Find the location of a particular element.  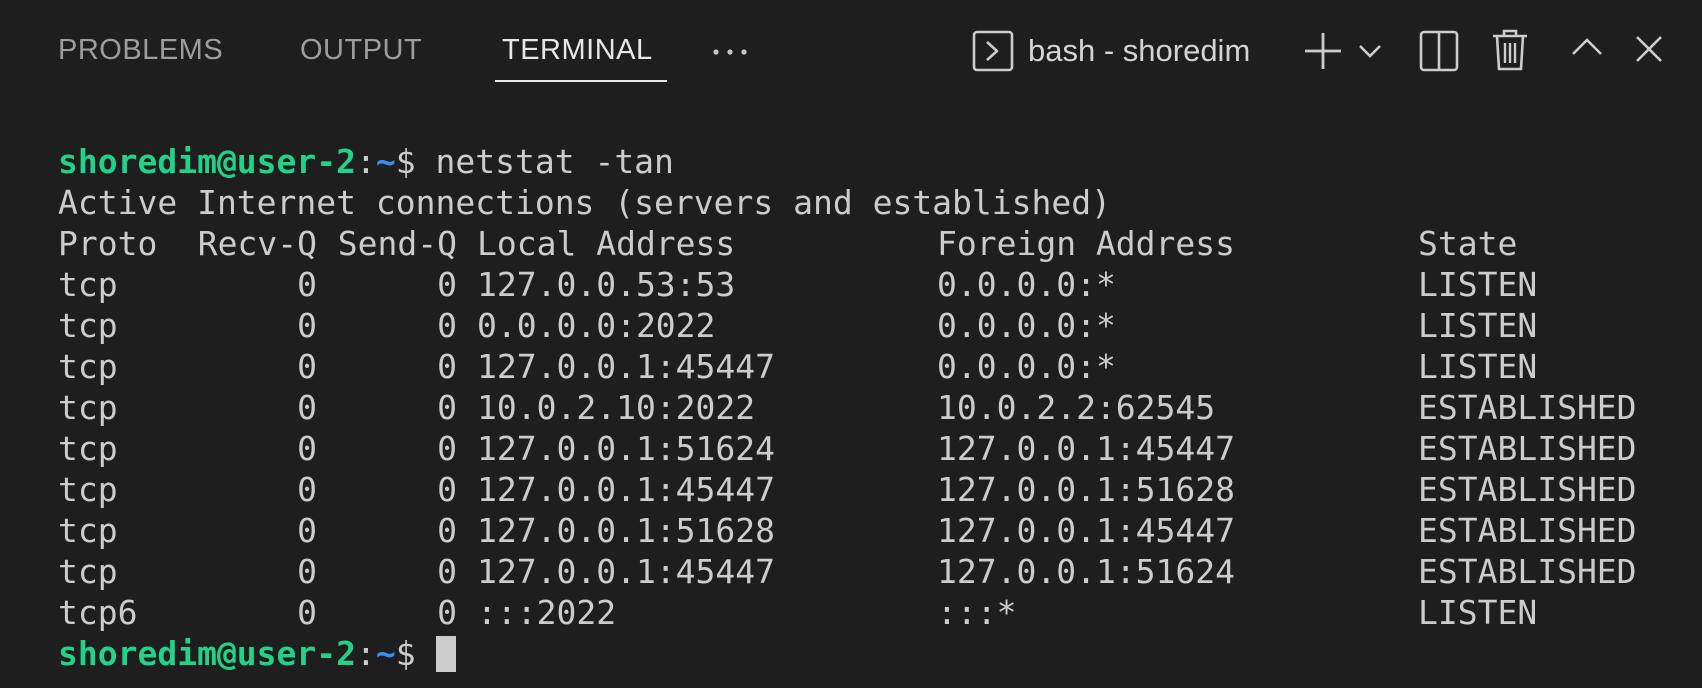

table-row: tcp 0 0 127.0.0.53:53 0.0.0.0:* LISTEN is located at coordinates (878, 284).